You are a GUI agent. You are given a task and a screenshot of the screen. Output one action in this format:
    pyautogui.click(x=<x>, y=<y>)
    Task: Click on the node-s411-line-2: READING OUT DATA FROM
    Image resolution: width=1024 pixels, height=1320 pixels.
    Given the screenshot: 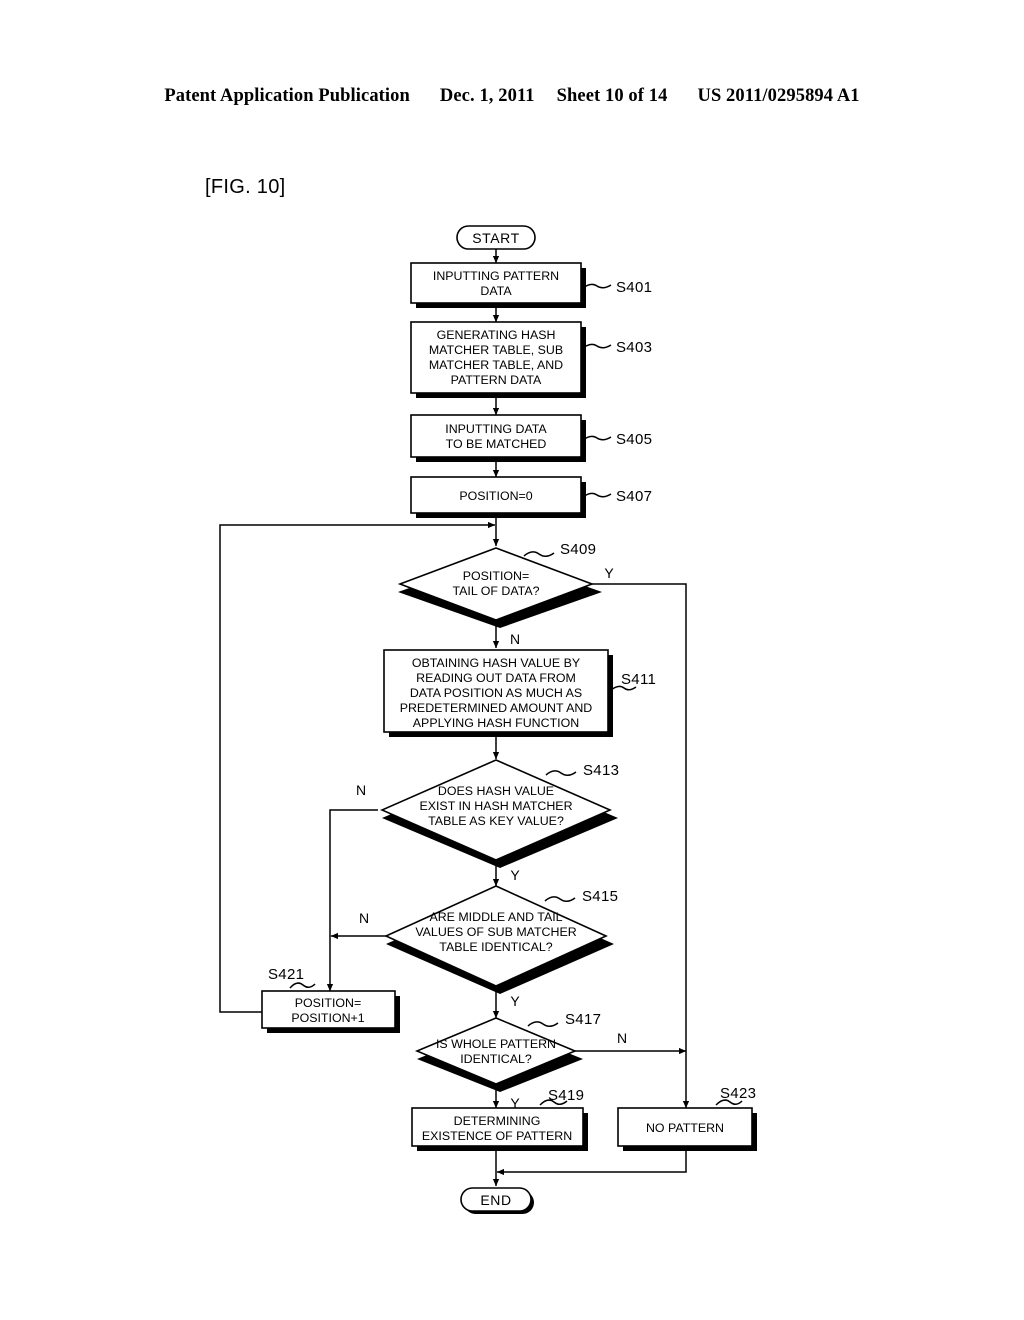 What is the action you would take?
    pyautogui.click(x=496, y=678)
    